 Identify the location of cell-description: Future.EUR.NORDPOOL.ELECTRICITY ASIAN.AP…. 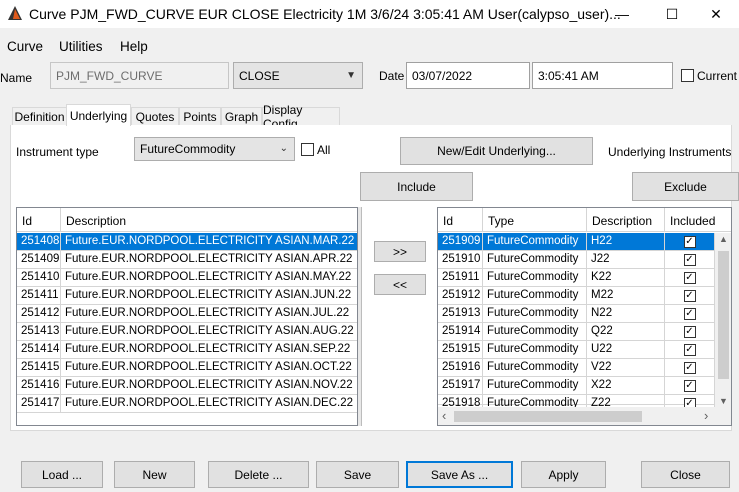
(209, 260).